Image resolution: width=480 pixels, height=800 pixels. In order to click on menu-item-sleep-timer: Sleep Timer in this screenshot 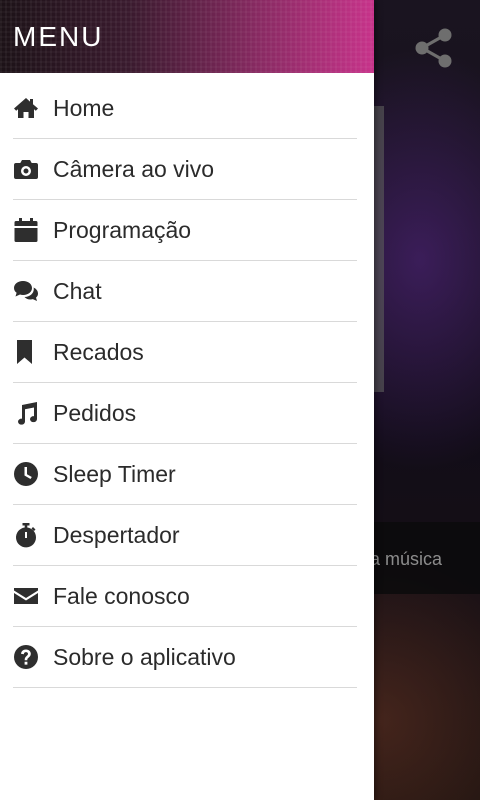, I will do `click(185, 474)`.